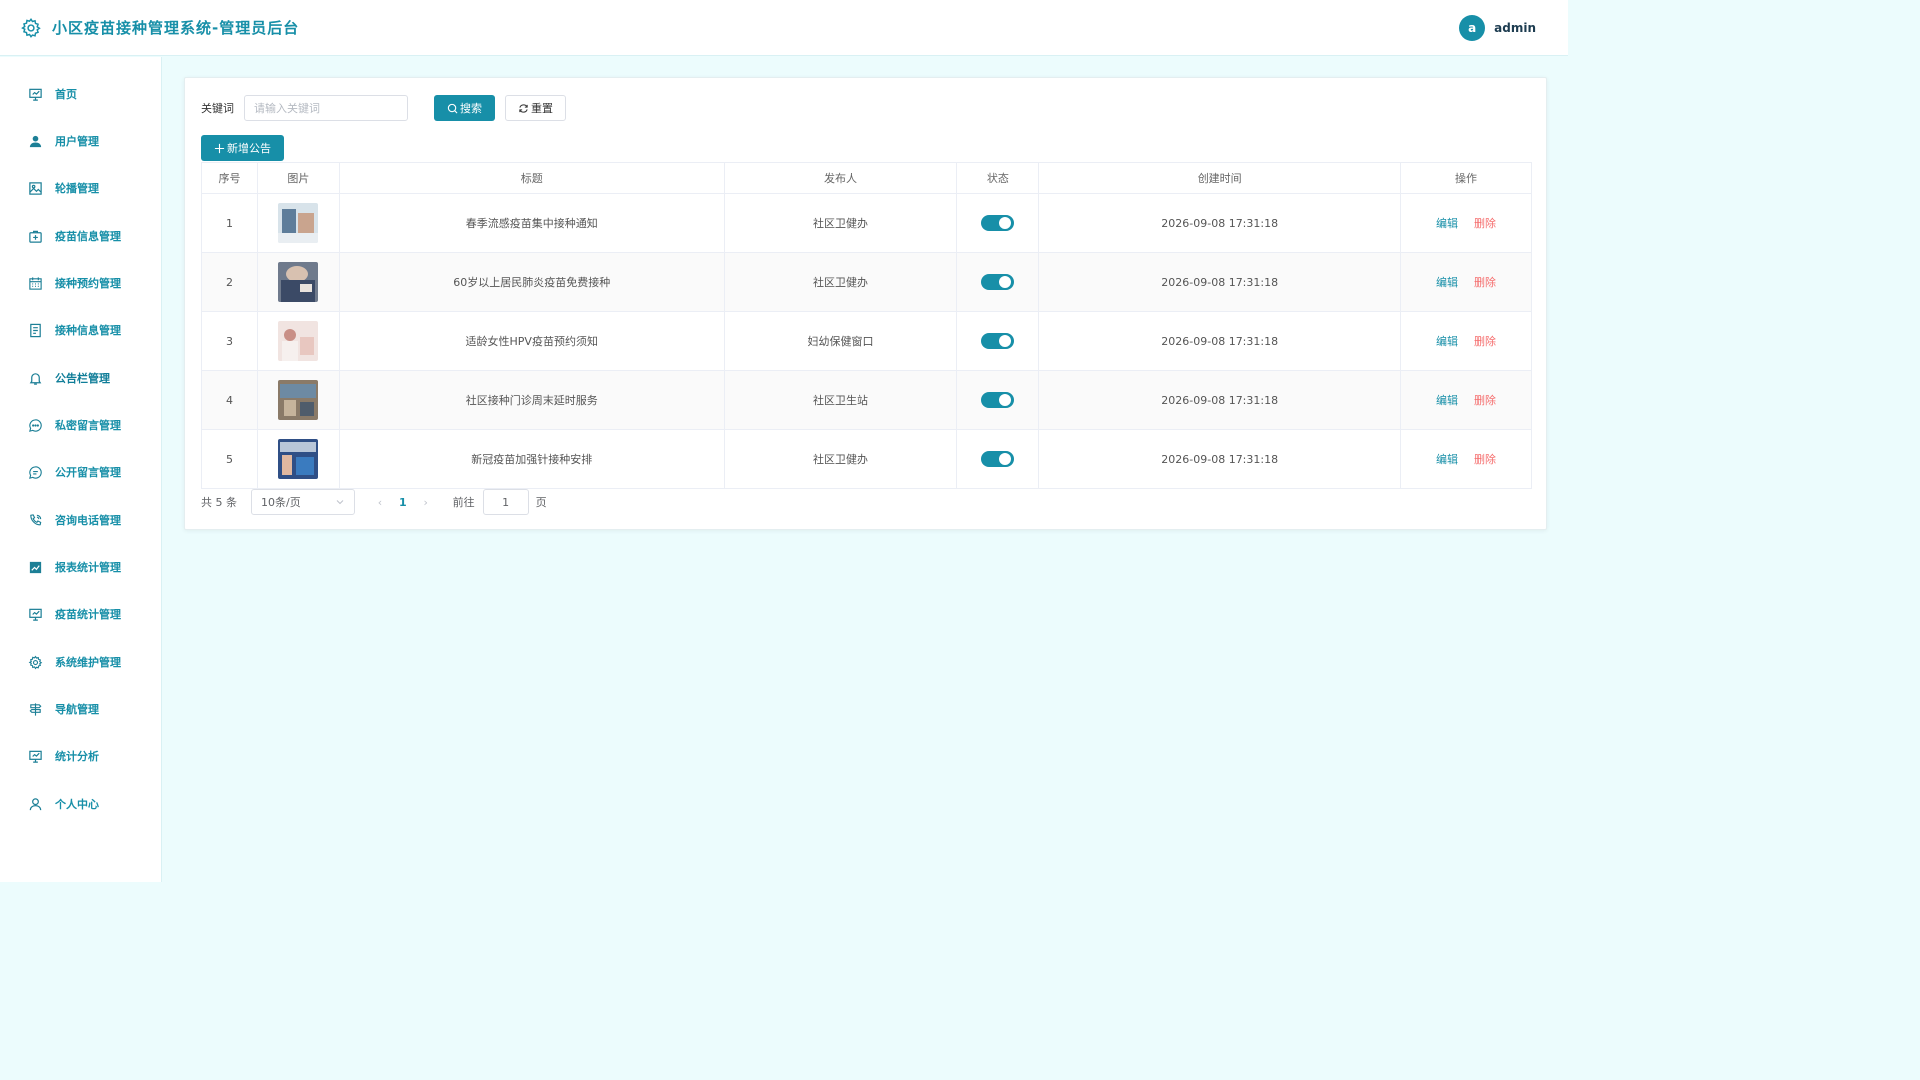  Describe the element at coordinates (219, 148) in the screenshot. I see `plus-icon` at that location.